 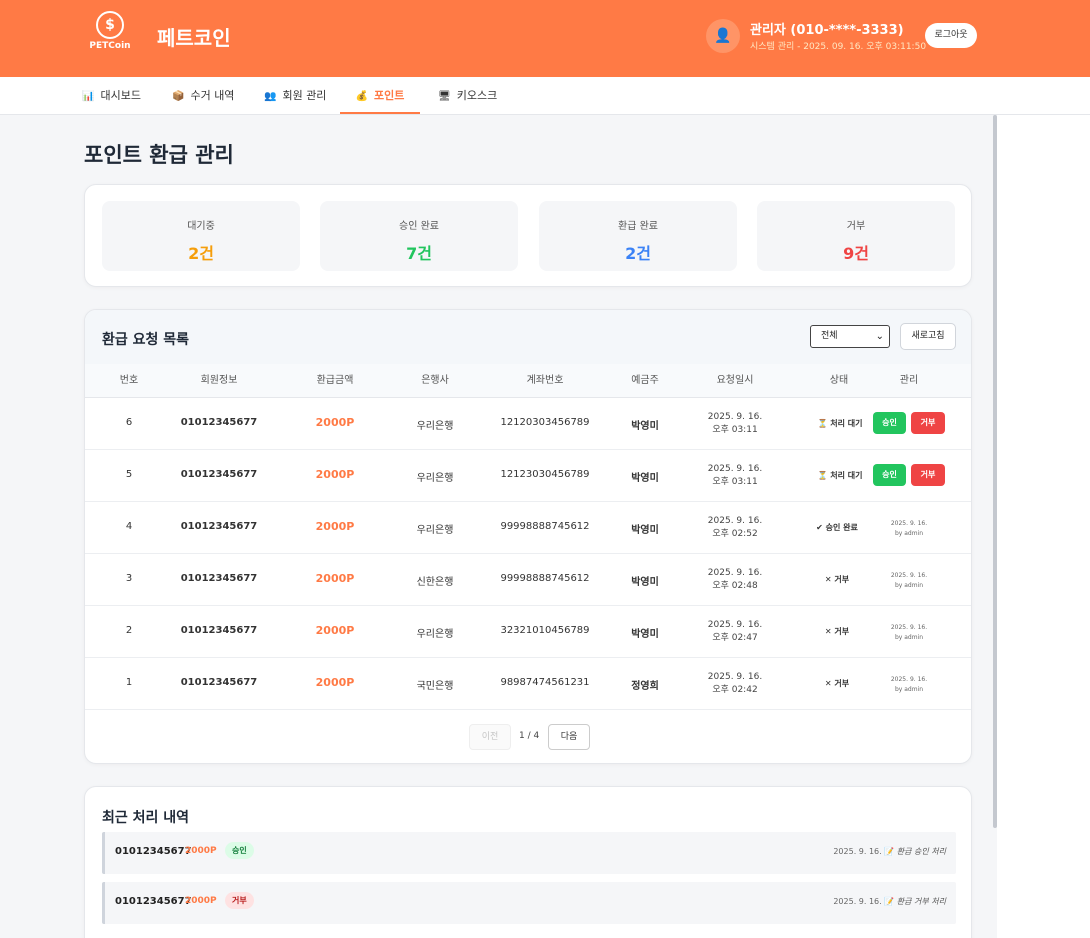 What do you see at coordinates (951, 35) in the screenshot?
I see `logout-button: 로그아웃` at bounding box center [951, 35].